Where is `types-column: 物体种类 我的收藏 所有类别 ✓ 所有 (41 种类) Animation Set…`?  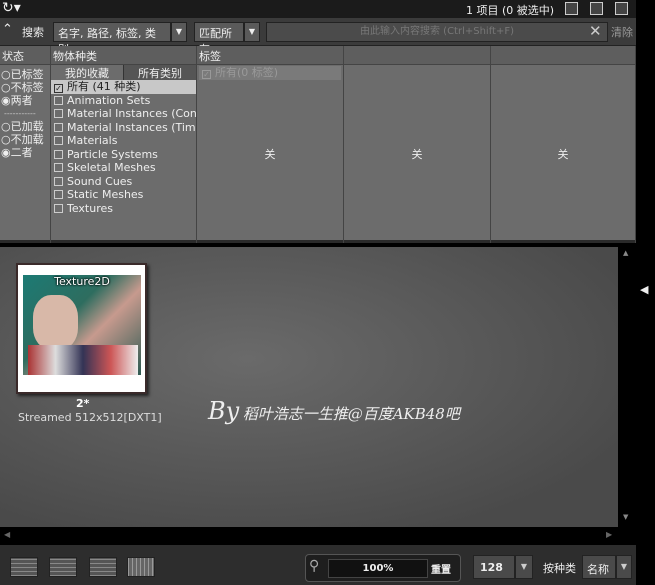
types-column: 物体种类 我的收藏 所有类别 ✓ 所有 (41 种类) Animation Set… is located at coordinates (124, 144).